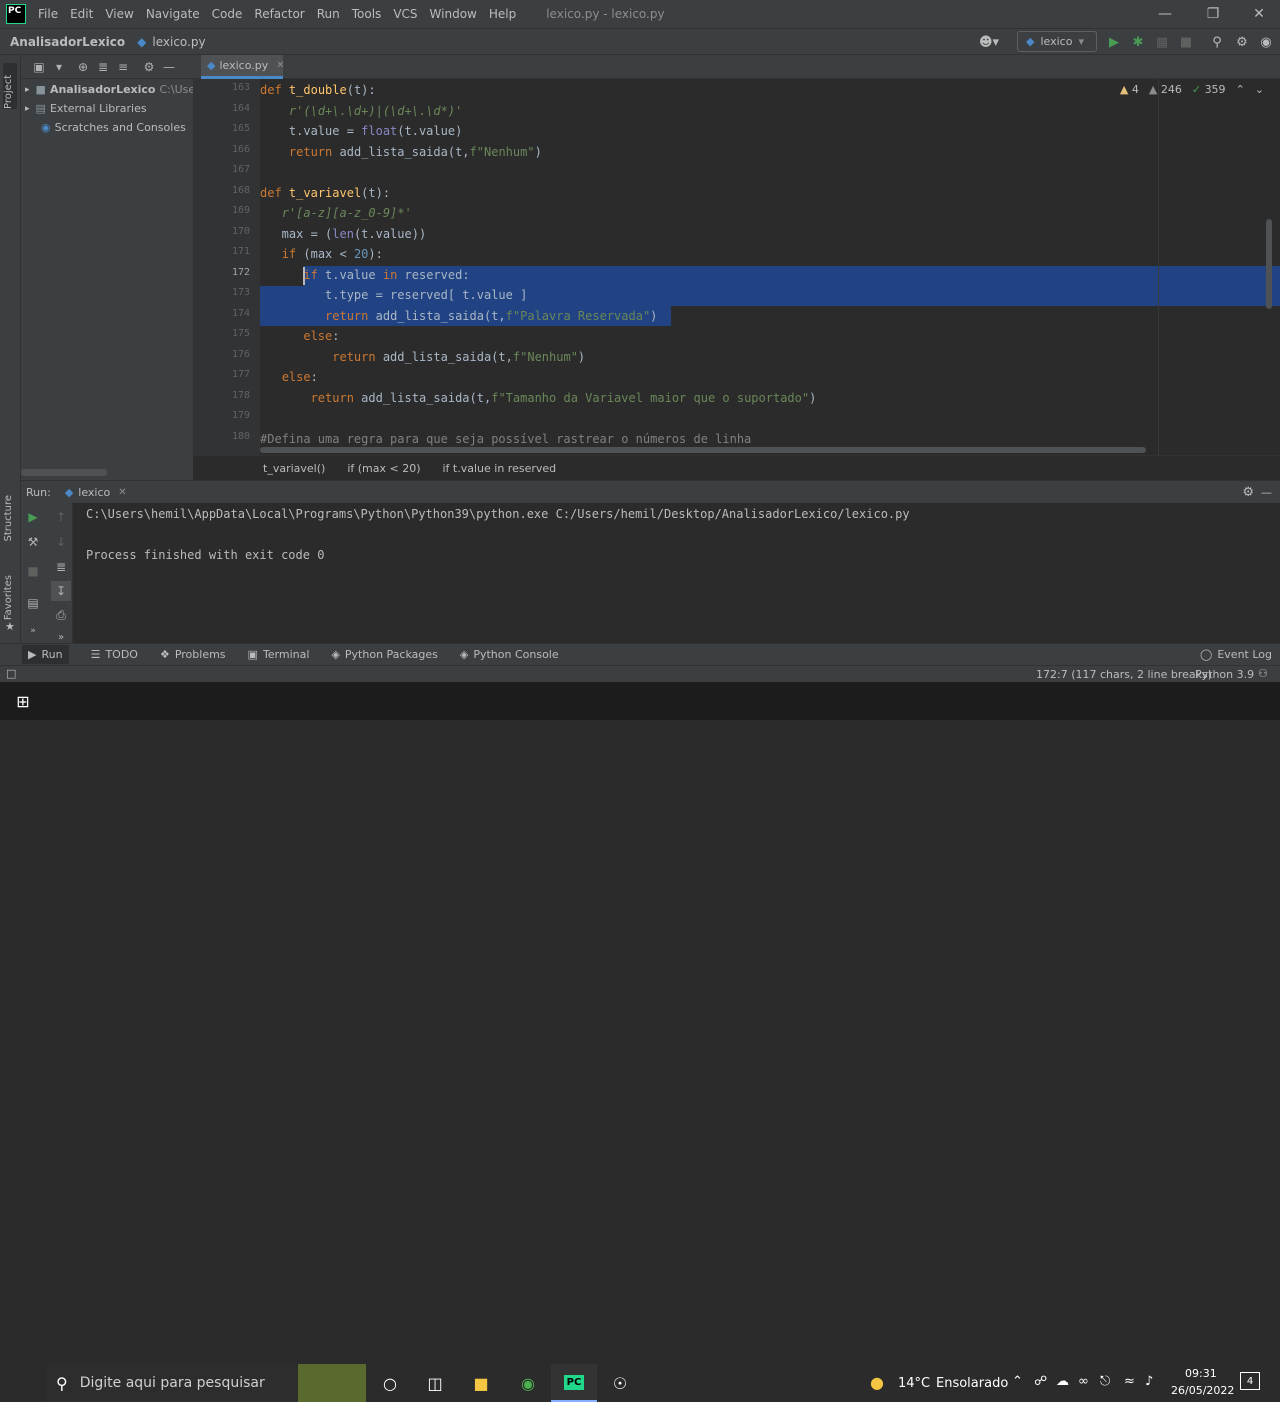  I want to click on tree-item-scratches: ◉ Scratches and Consoles, so click(107, 127).